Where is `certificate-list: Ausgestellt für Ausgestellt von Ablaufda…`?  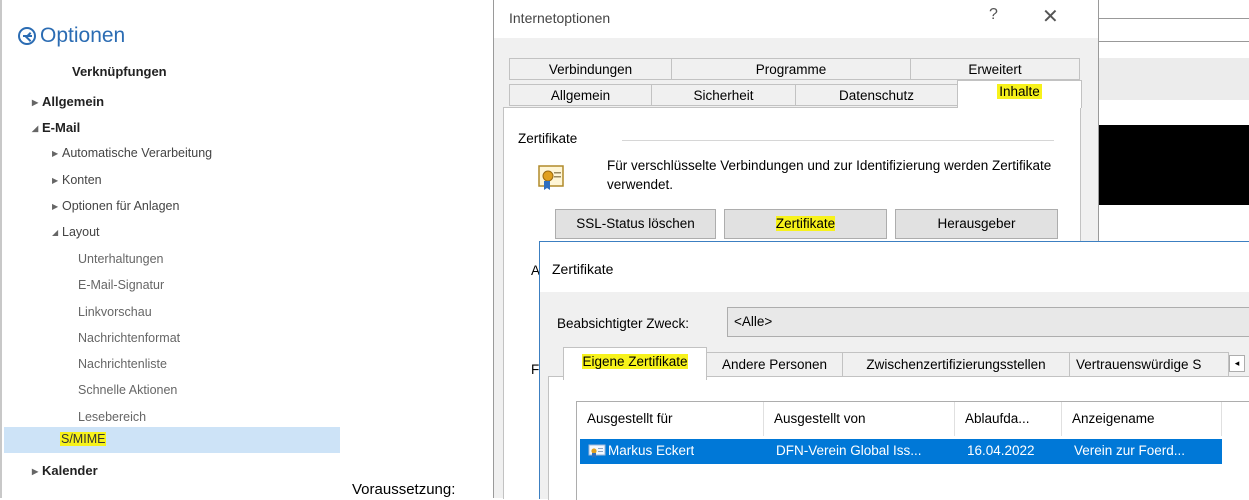 certificate-list: Ausgestellt für Ausgestellt von Ablaufda… is located at coordinates (912, 450).